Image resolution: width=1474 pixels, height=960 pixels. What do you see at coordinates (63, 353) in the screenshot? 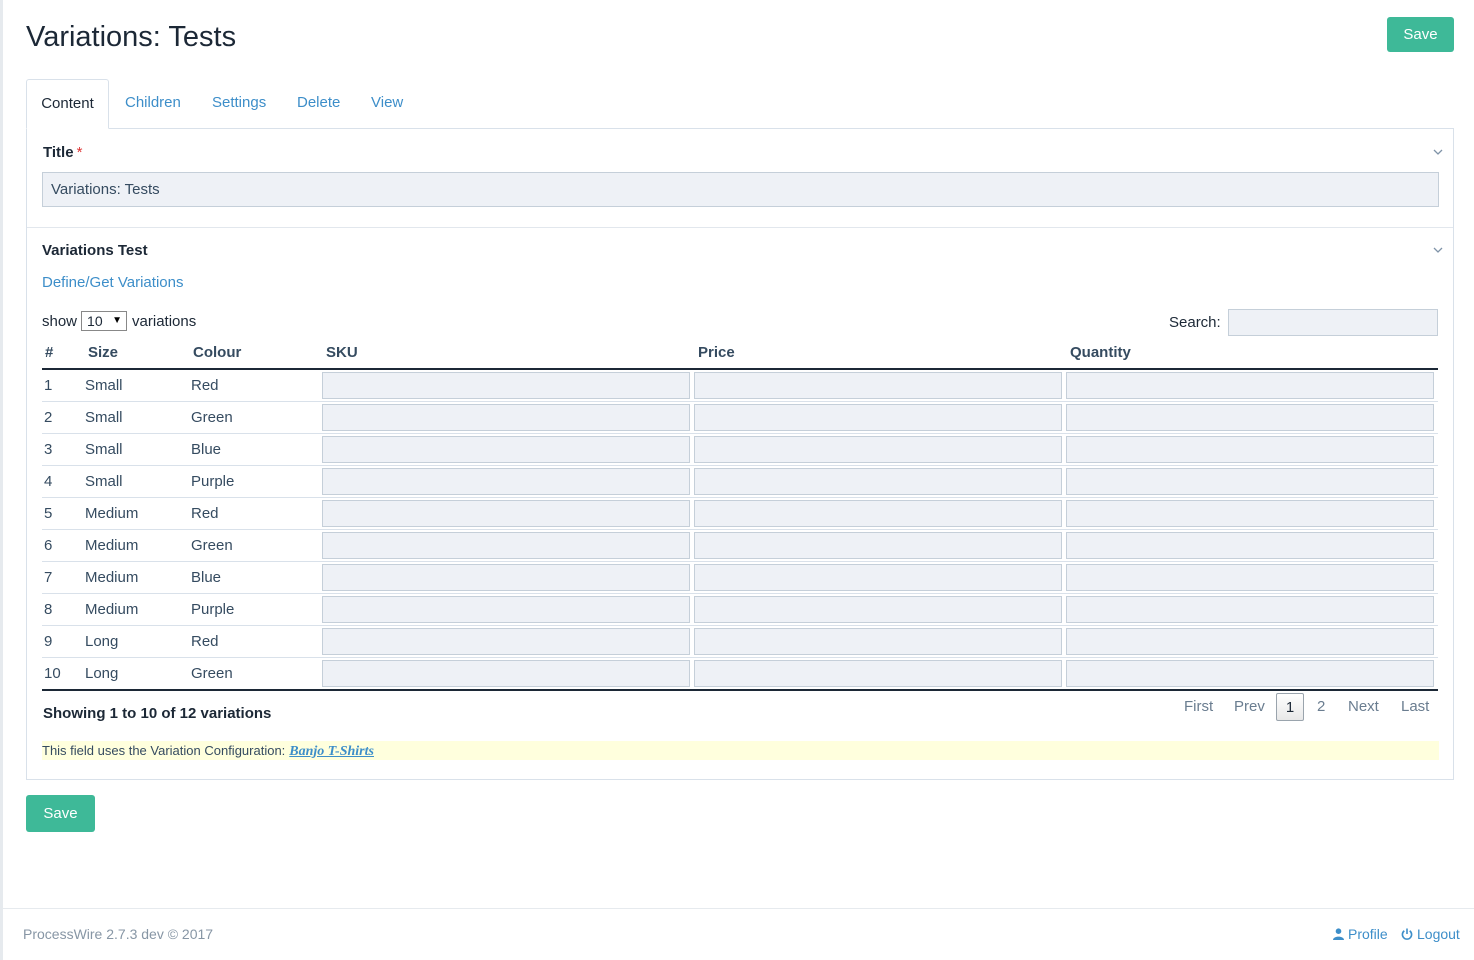
I see `column-header-number: #` at bounding box center [63, 353].